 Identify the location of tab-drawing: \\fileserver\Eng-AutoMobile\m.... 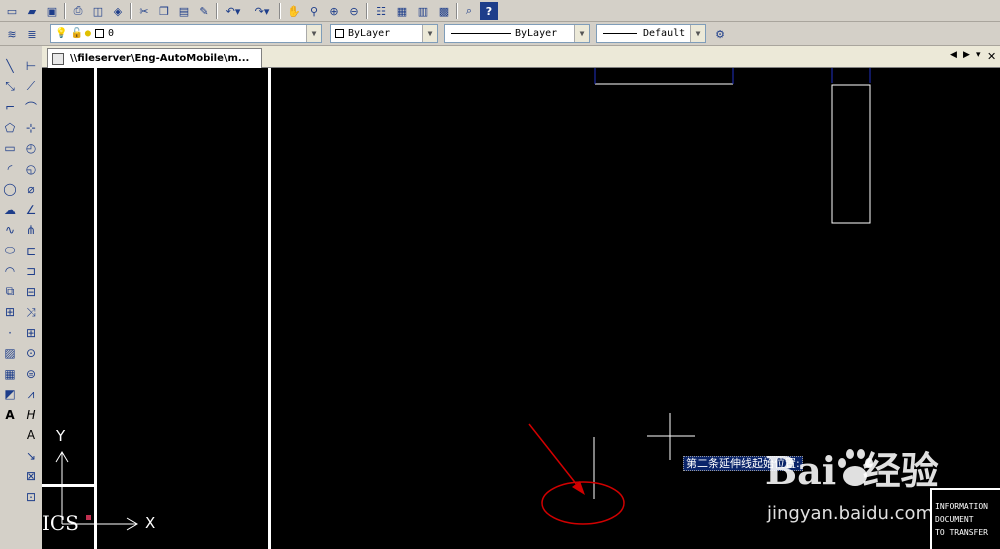
(154, 58).